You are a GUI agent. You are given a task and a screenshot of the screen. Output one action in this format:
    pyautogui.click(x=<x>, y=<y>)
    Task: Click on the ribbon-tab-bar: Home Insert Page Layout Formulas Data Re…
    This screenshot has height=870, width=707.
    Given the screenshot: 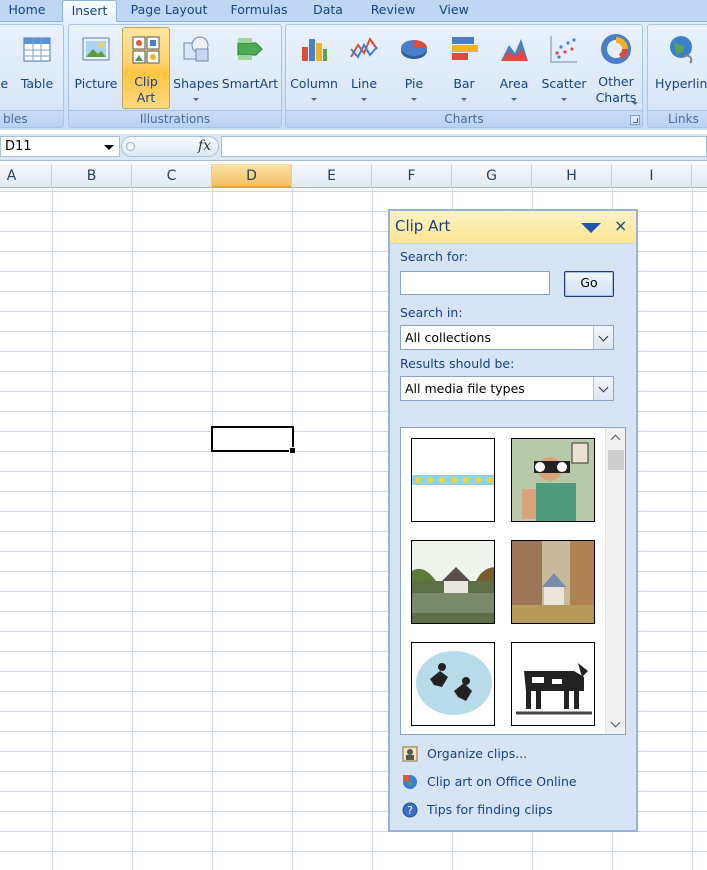 What is the action you would take?
    pyautogui.click(x=353, y=11)
    